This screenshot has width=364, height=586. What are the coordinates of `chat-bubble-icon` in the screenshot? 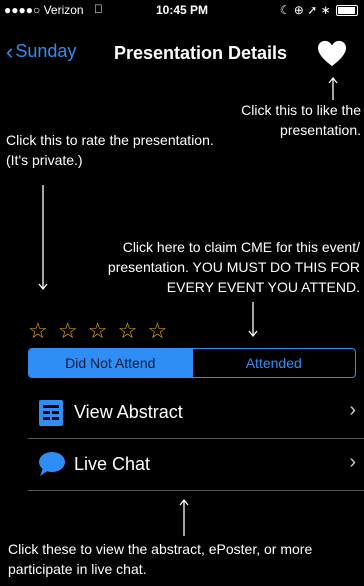 It's located at (52, 464).